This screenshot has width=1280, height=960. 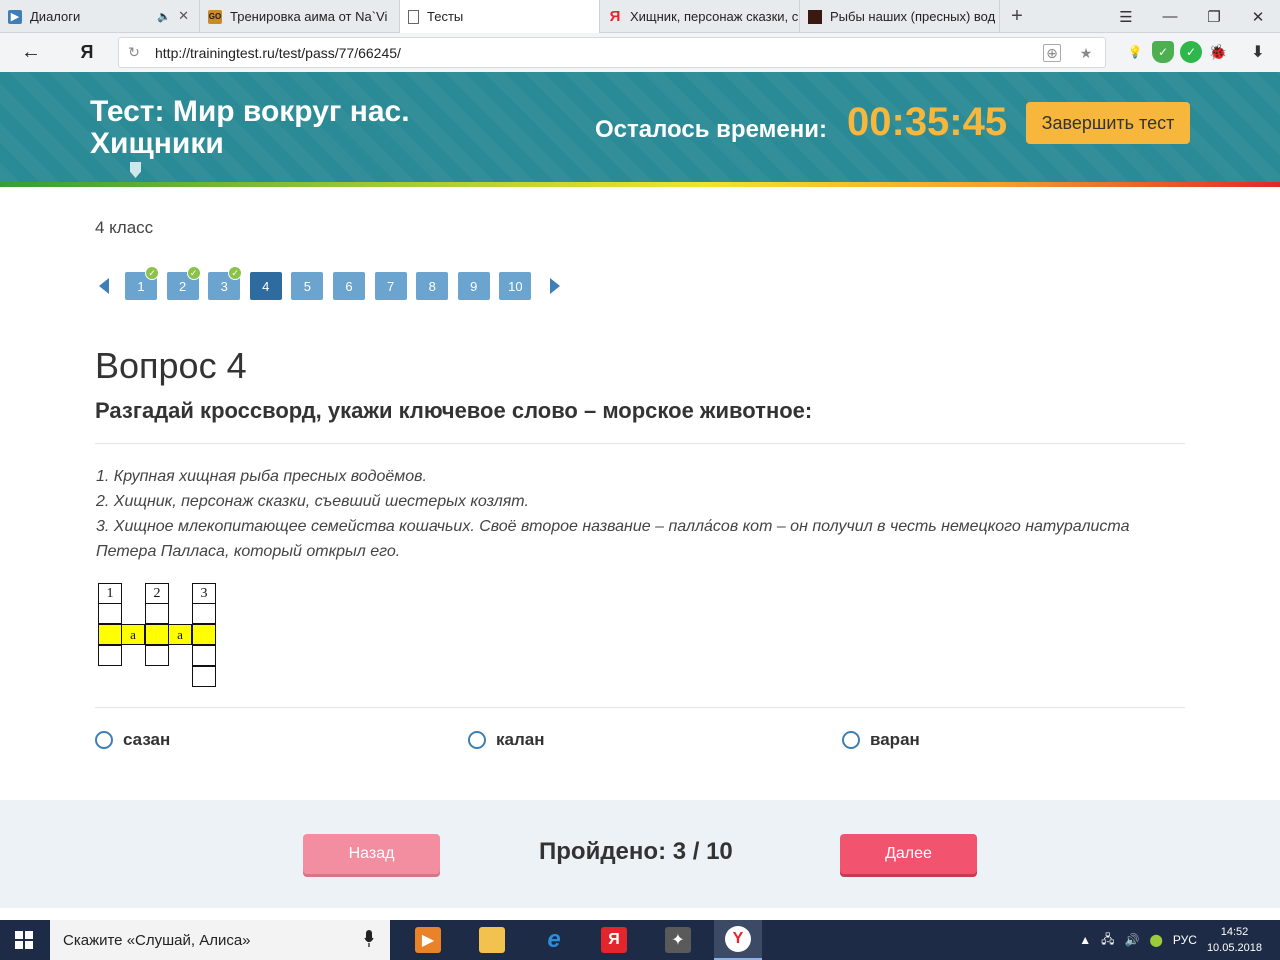 I want to click on page-button-3: 3 ✓, so click(x=225, y=283).